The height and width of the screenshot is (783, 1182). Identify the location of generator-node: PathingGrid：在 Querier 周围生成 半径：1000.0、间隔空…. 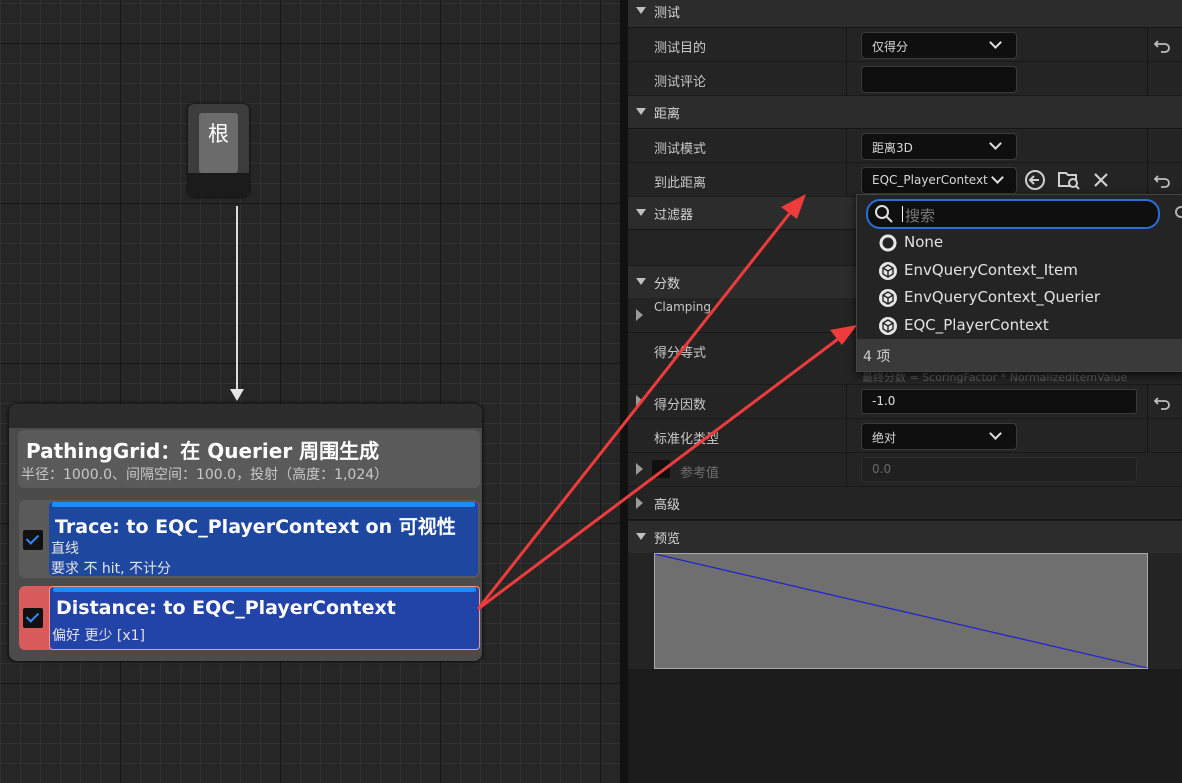
(245, 532).